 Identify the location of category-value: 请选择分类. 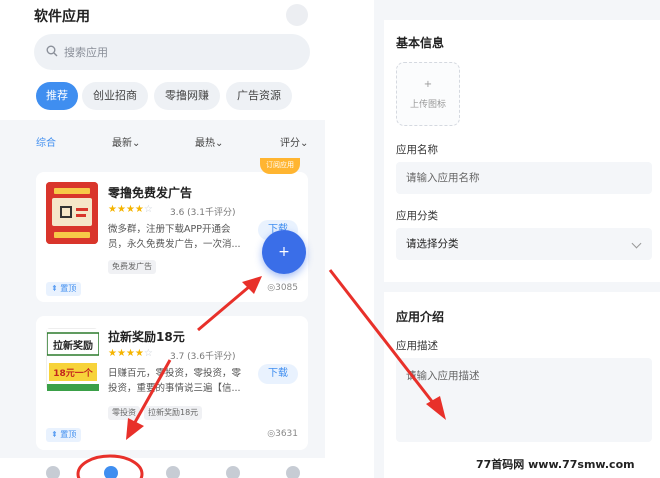
(432, 244).